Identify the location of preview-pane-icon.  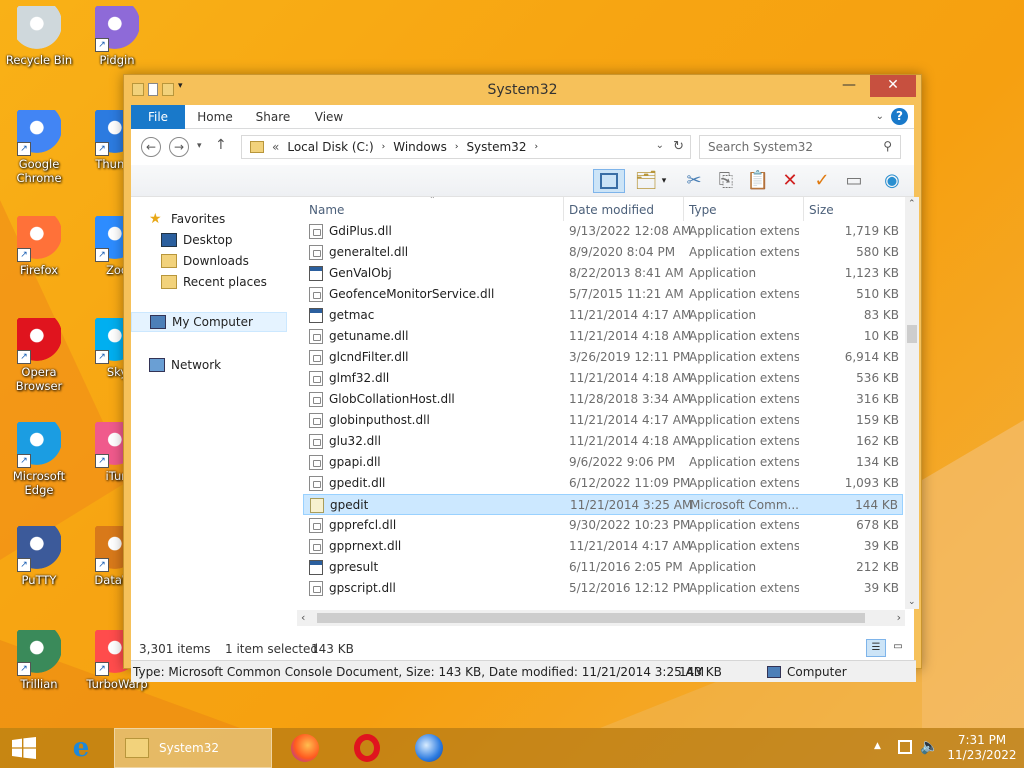
(609, 181).